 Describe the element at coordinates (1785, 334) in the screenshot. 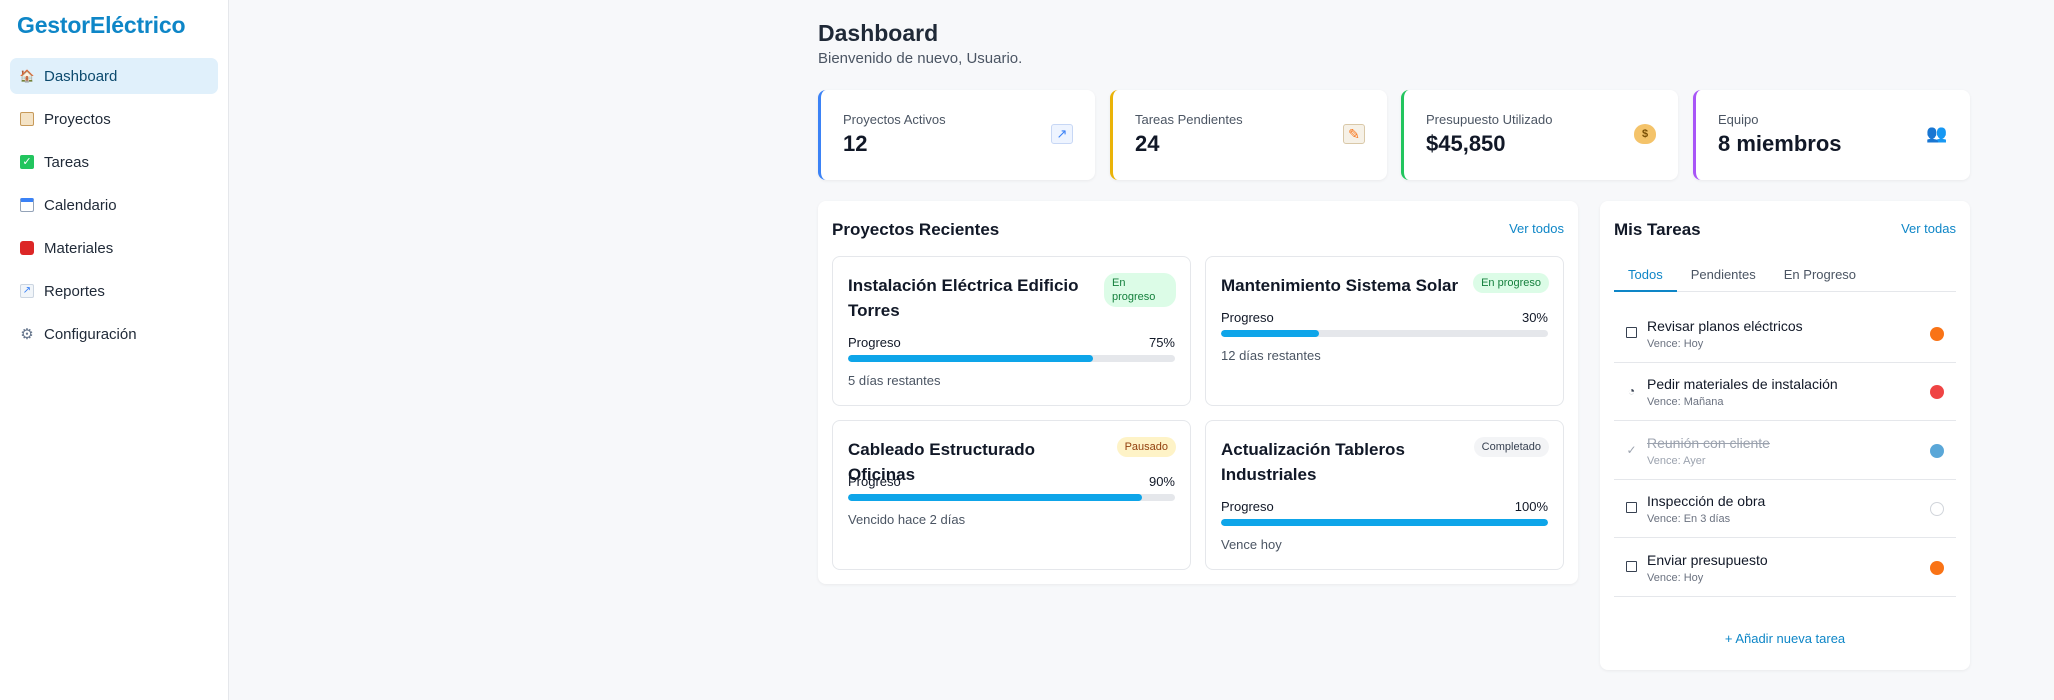

I see `task-item: Revisar planos eléctricos Vence: Hoy` at that location.